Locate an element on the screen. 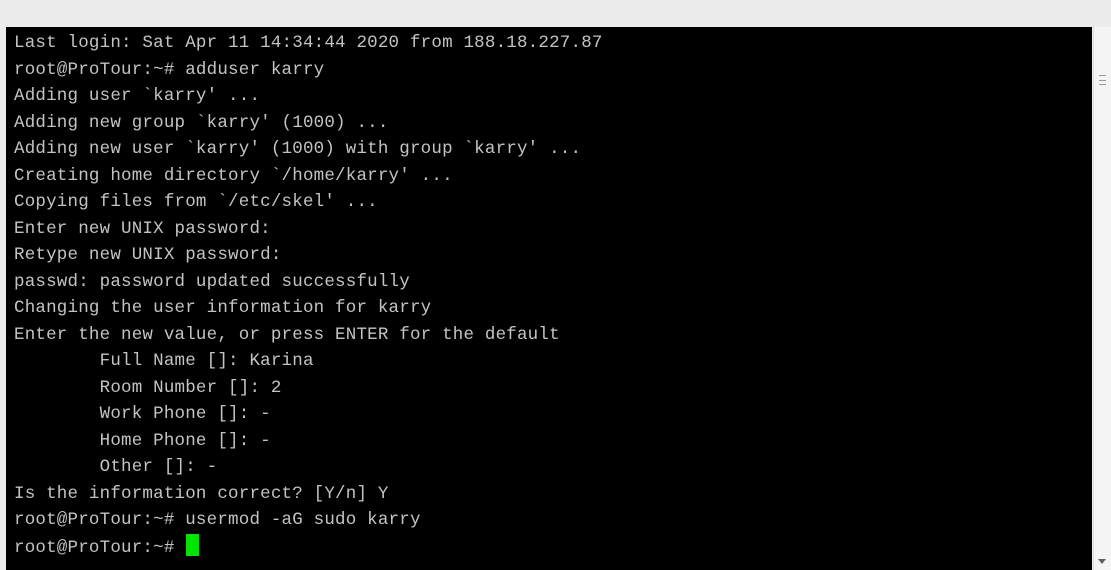  terminal-line: root@ProTour:~# usermod -aG sudo karry is located at coordinates (217, 520).